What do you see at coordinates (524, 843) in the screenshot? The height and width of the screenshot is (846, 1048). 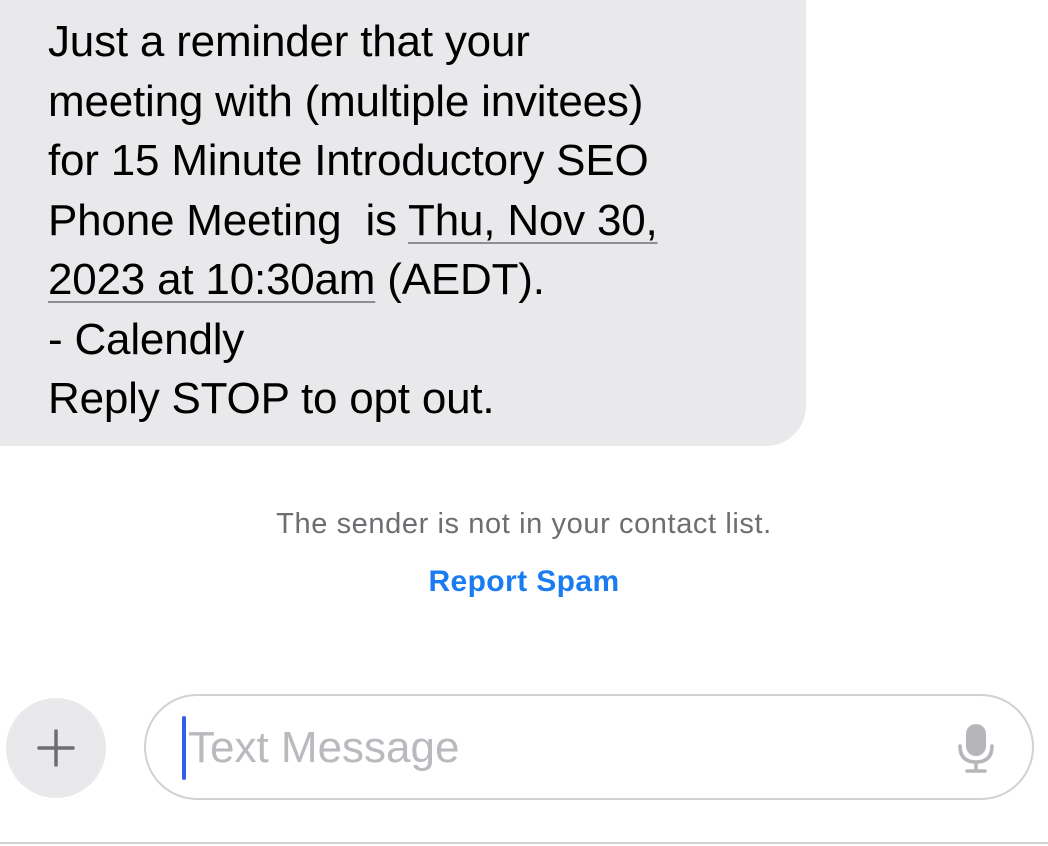 I see `bottom-divider` at bounding box center [524, 843].